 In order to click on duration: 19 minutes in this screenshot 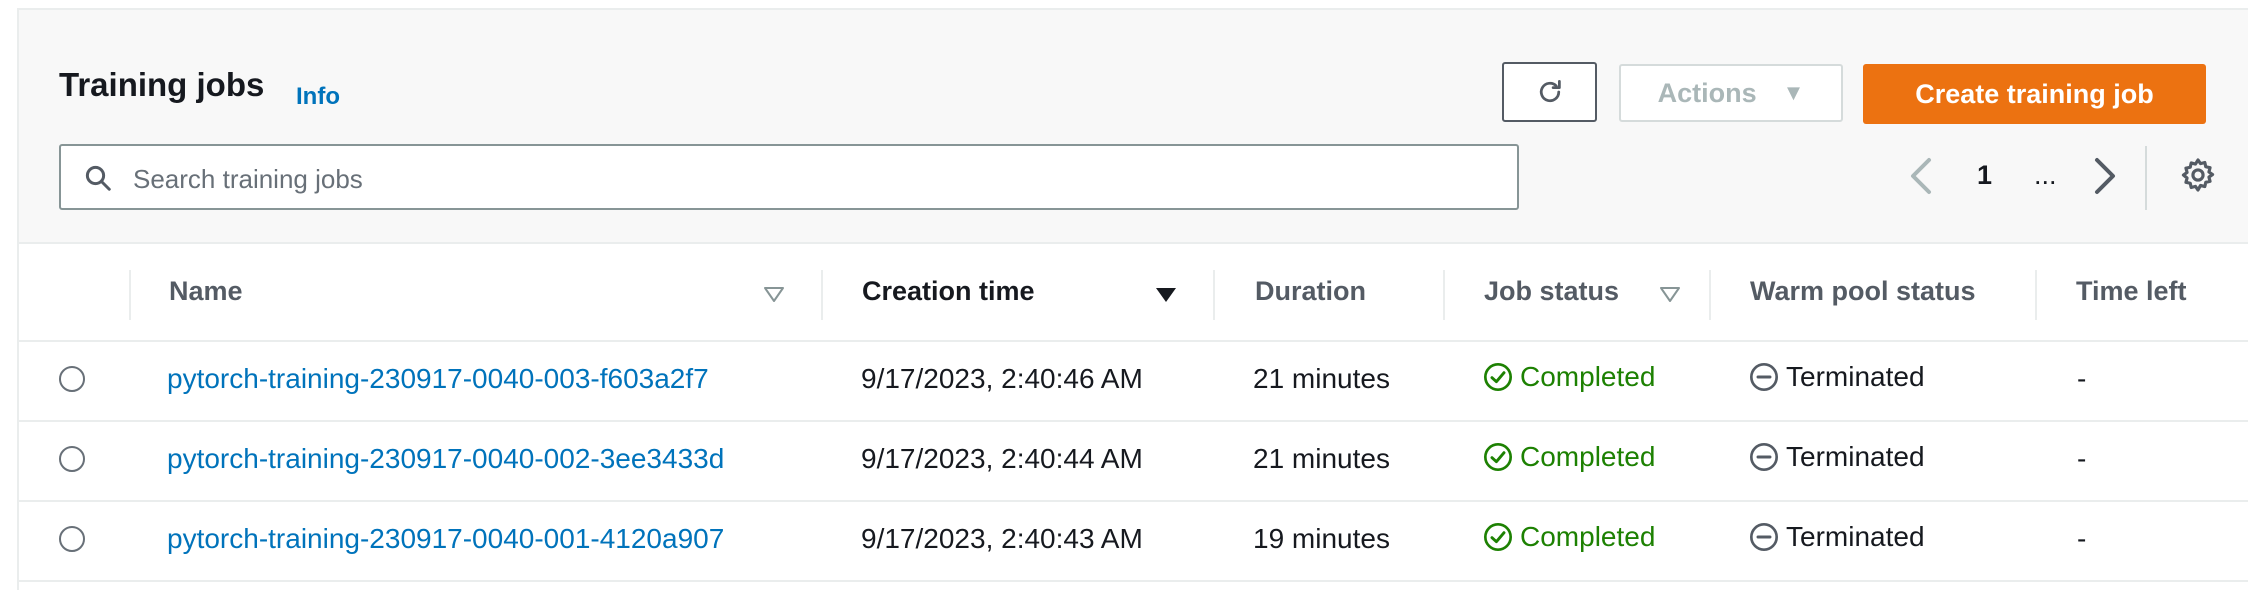, I will do `click(1321, 538)`.